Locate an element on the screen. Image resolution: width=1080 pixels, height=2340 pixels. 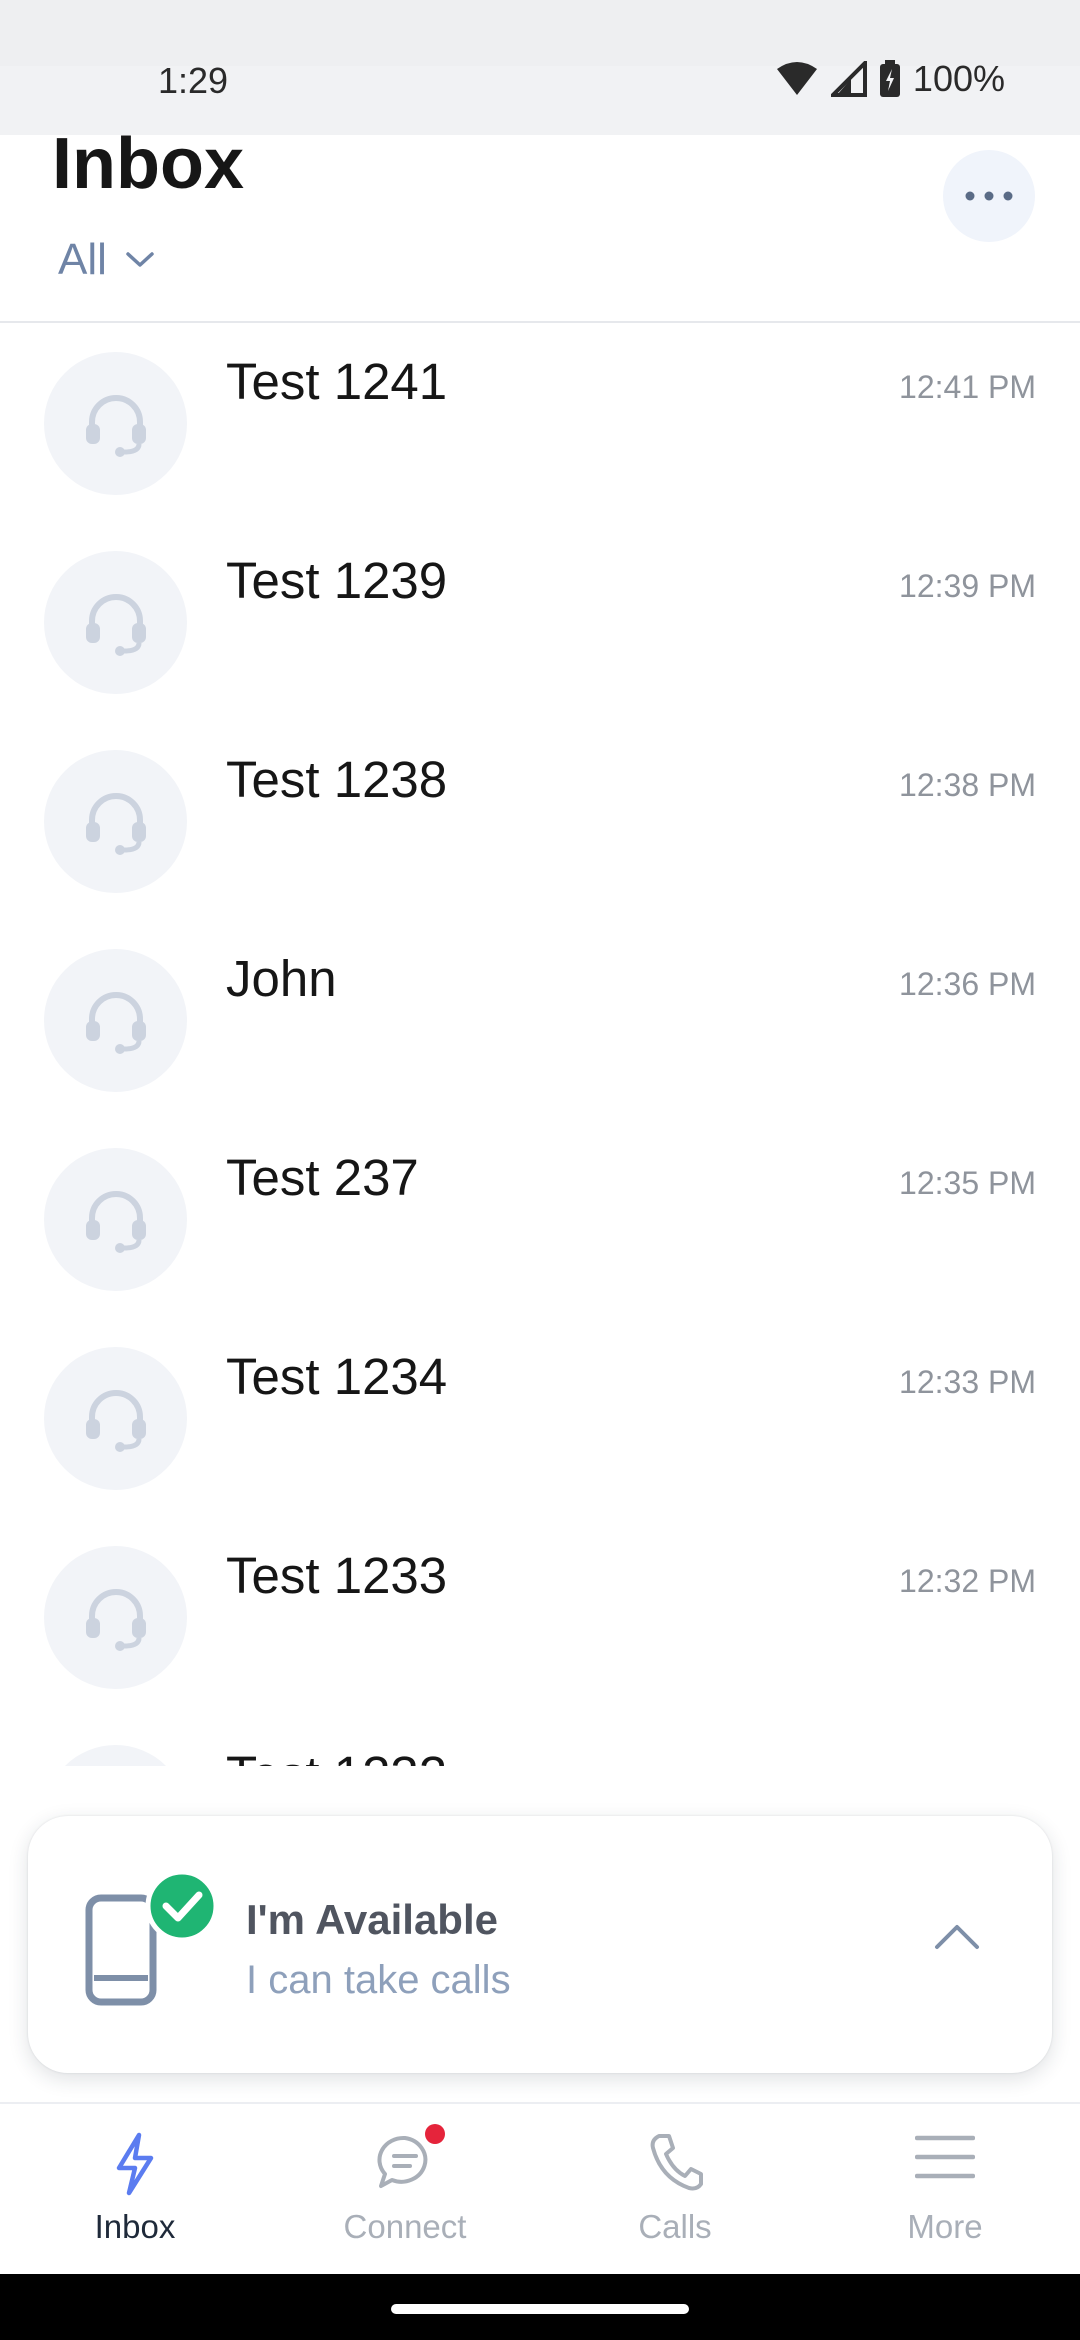
tab-calls: Calls is located at coordinates (675, 2190).